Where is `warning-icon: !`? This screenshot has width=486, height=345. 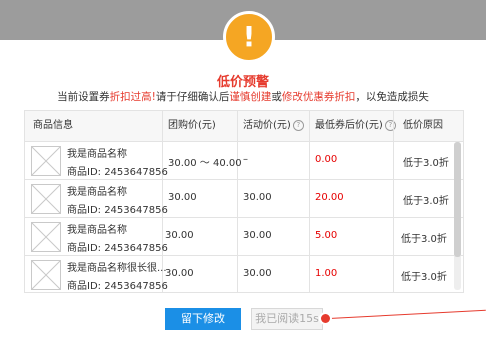
warning-icon: ! is located at coordinates (249, 37).